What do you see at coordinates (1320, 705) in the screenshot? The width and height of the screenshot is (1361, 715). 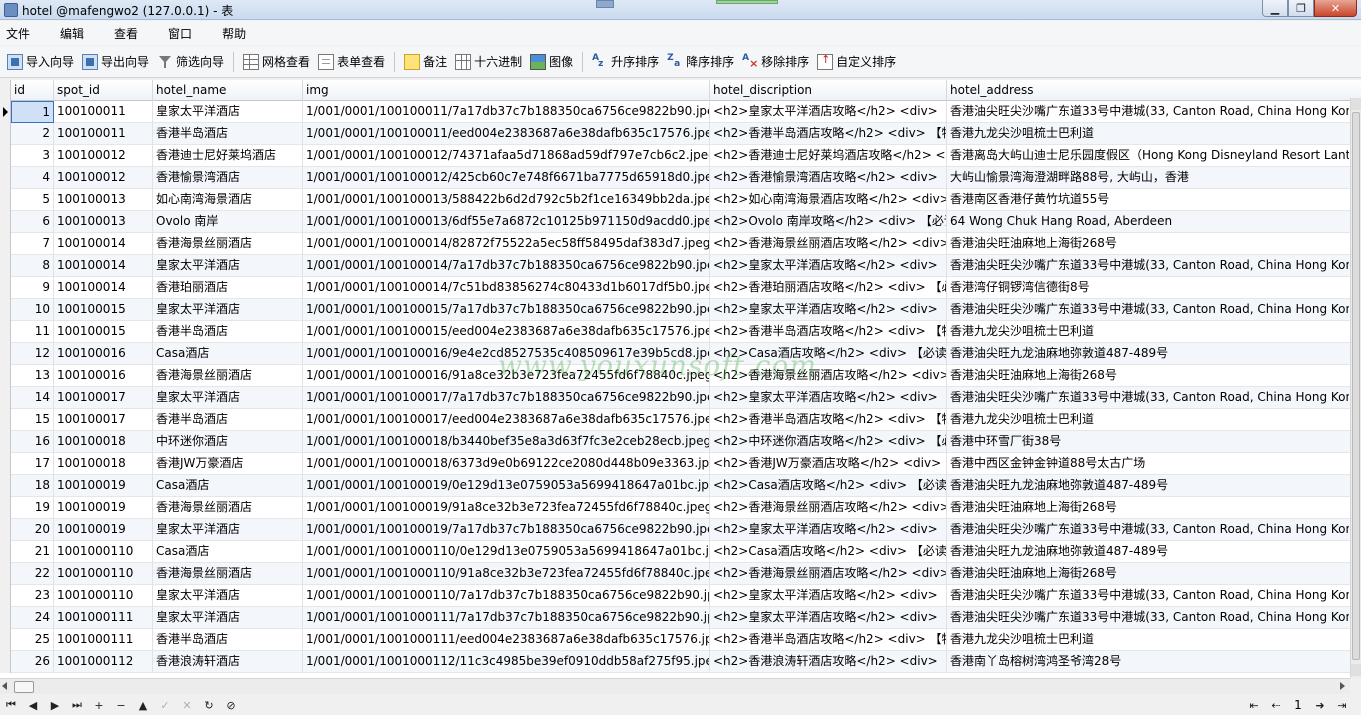 I see `page-next-icon: ➜` at bounding box center [1320, 705].